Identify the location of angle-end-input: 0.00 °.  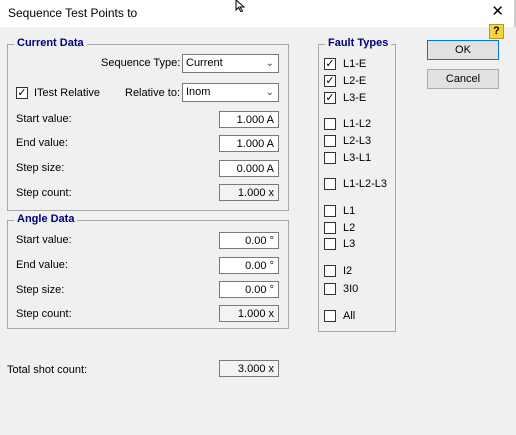
(249, 265).